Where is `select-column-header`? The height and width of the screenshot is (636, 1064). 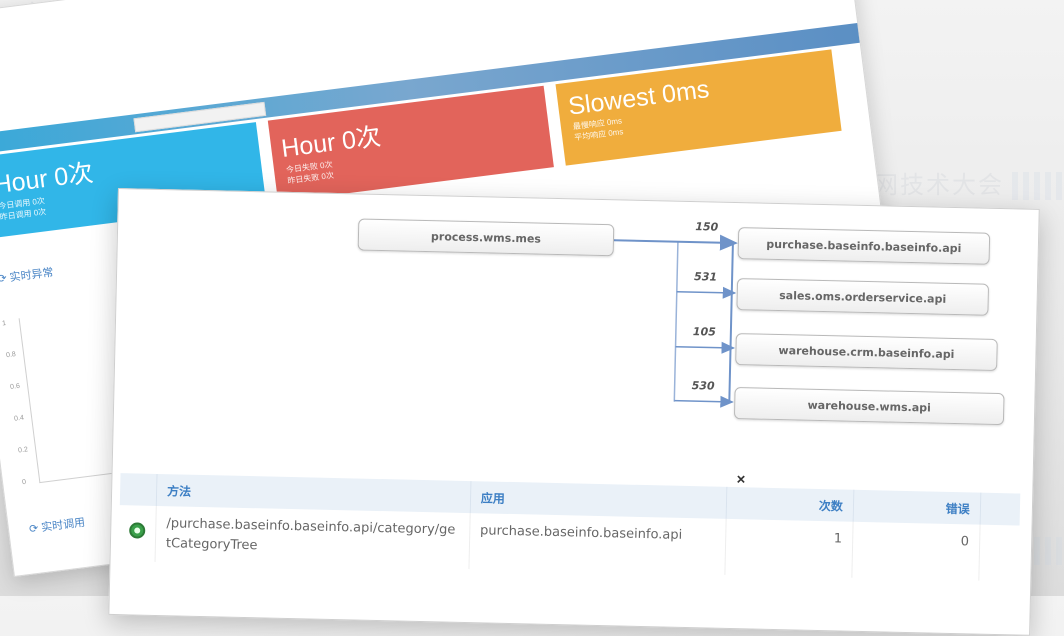
select-column-header is located at coordinates (138, 489).